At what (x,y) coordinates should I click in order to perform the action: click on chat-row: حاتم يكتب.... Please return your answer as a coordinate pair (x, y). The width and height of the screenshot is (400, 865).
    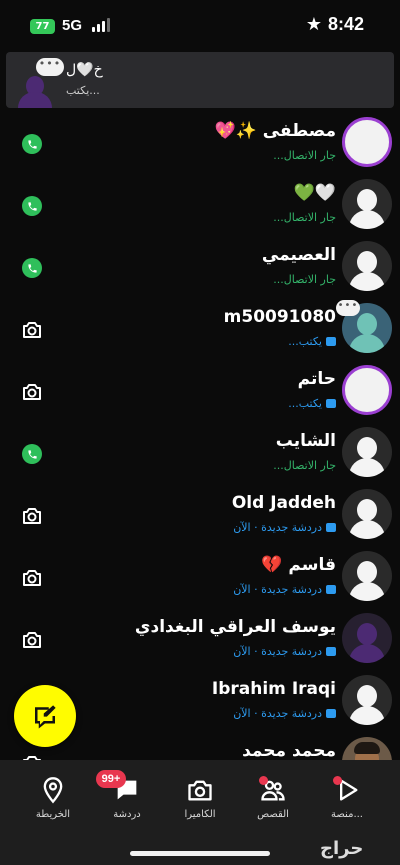
    Looking at the image, I should click on (200, 391).